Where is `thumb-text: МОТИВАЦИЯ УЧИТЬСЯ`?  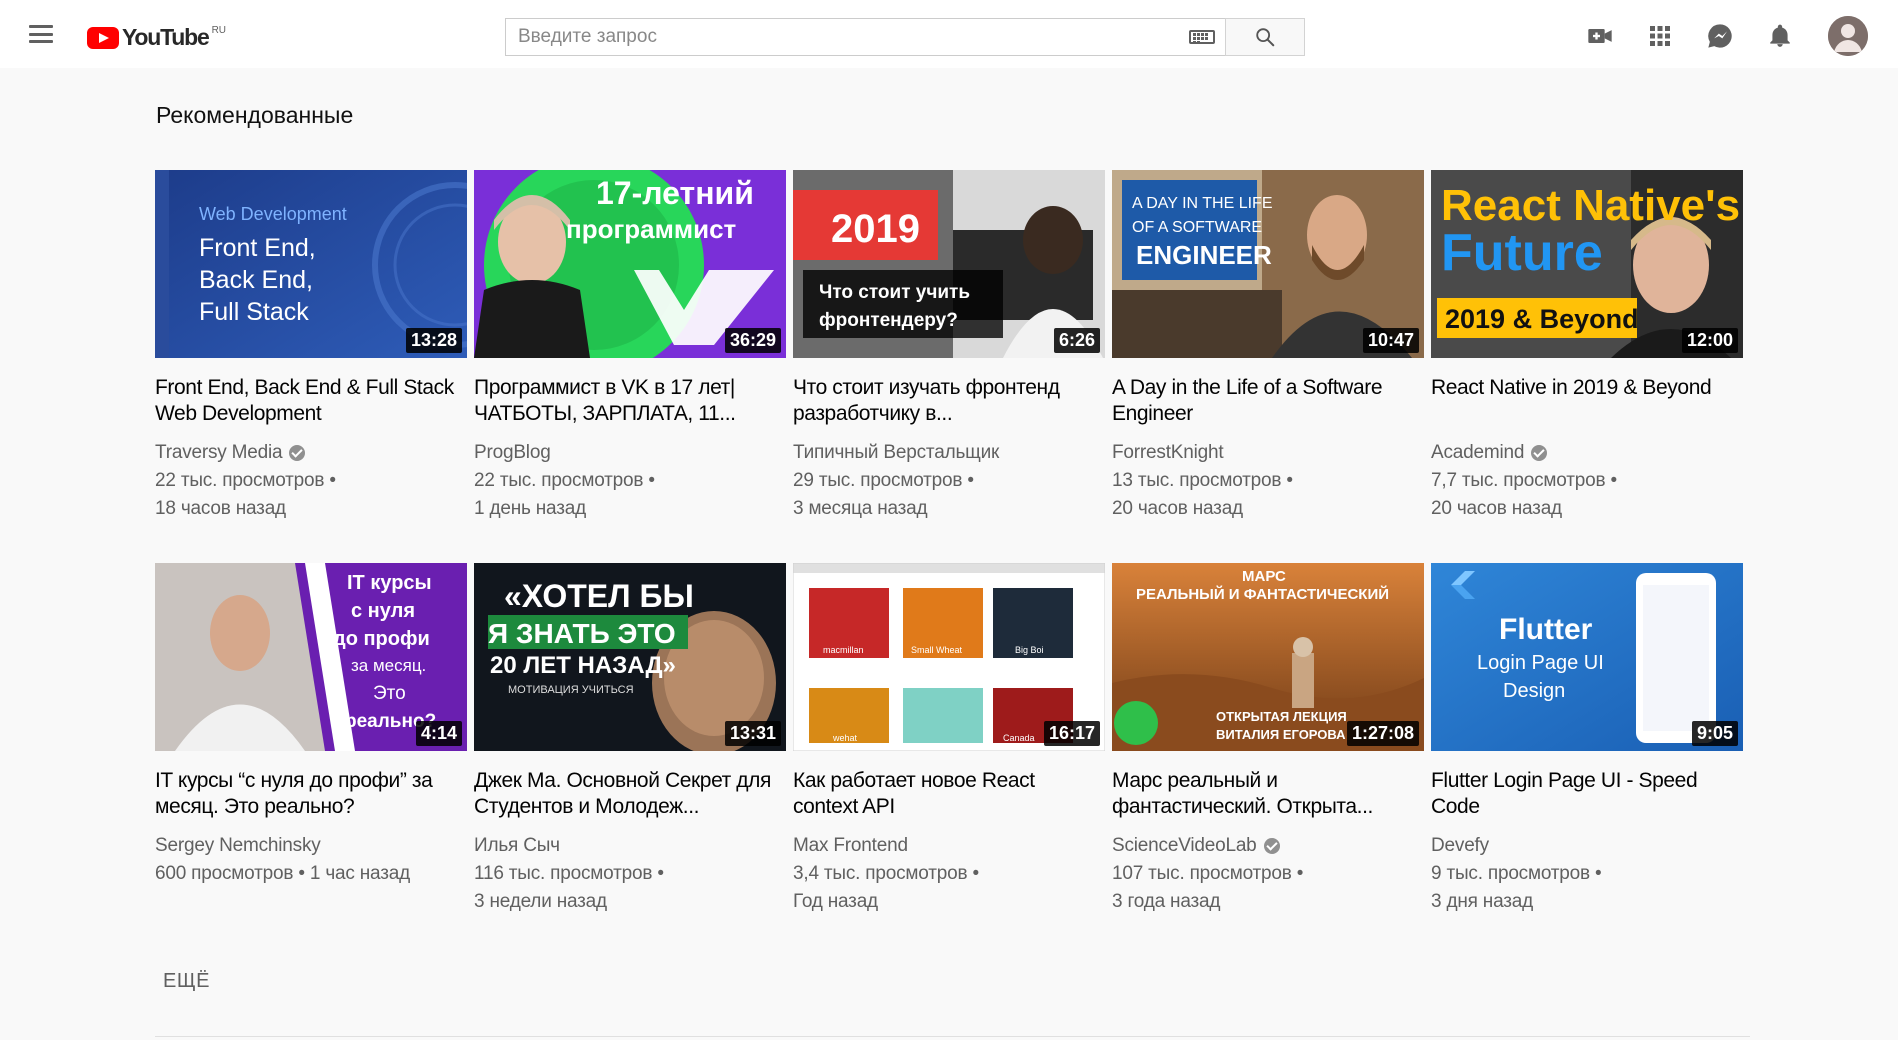 thumb-text: МОТИВАЦИЯ УЧИТЬСЯ is located at coordinates (571, 690).